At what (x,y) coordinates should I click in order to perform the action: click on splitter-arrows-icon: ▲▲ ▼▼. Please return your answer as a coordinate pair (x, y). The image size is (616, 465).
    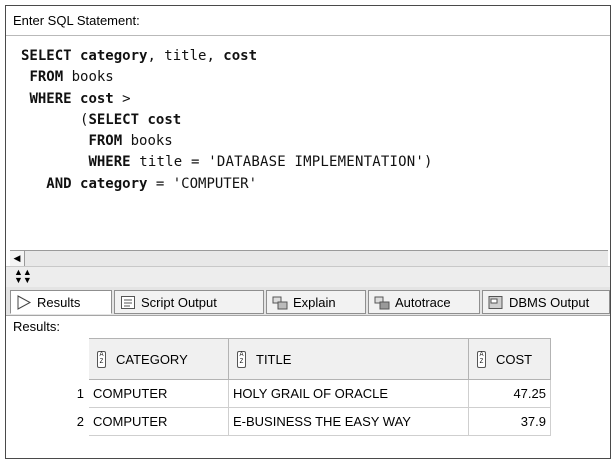
    Looking at the image, I should click on (23, 276).